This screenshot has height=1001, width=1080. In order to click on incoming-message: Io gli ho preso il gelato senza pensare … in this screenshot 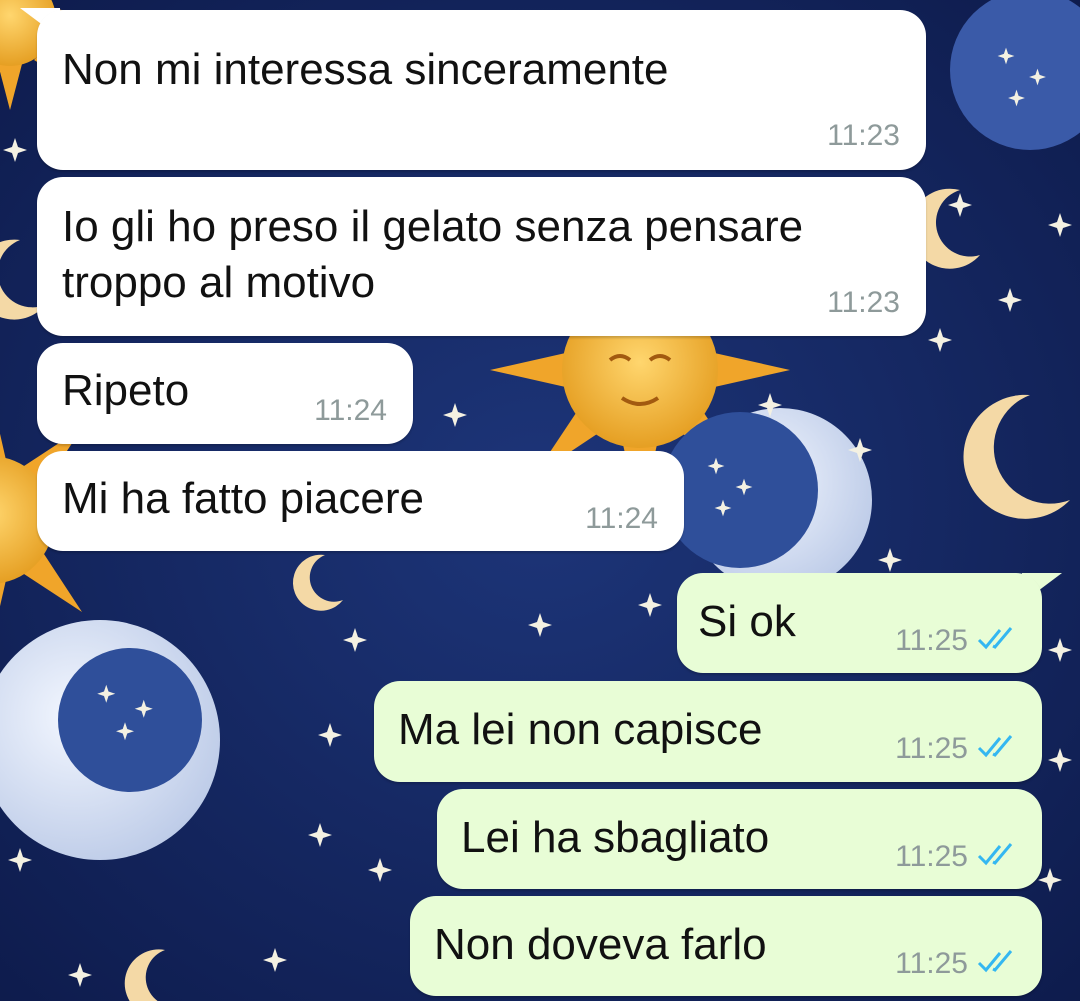, I will do `click(481, 256)`.